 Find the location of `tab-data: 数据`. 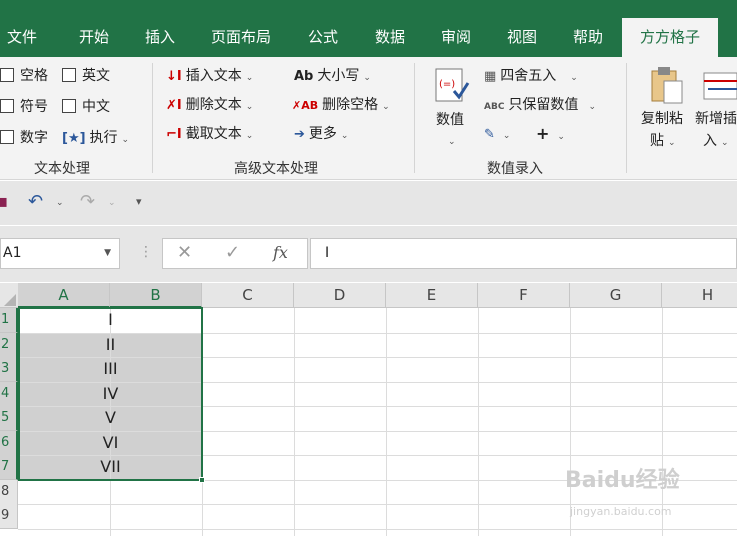

tab-data: 数据 is located at coordinates (390, 37).